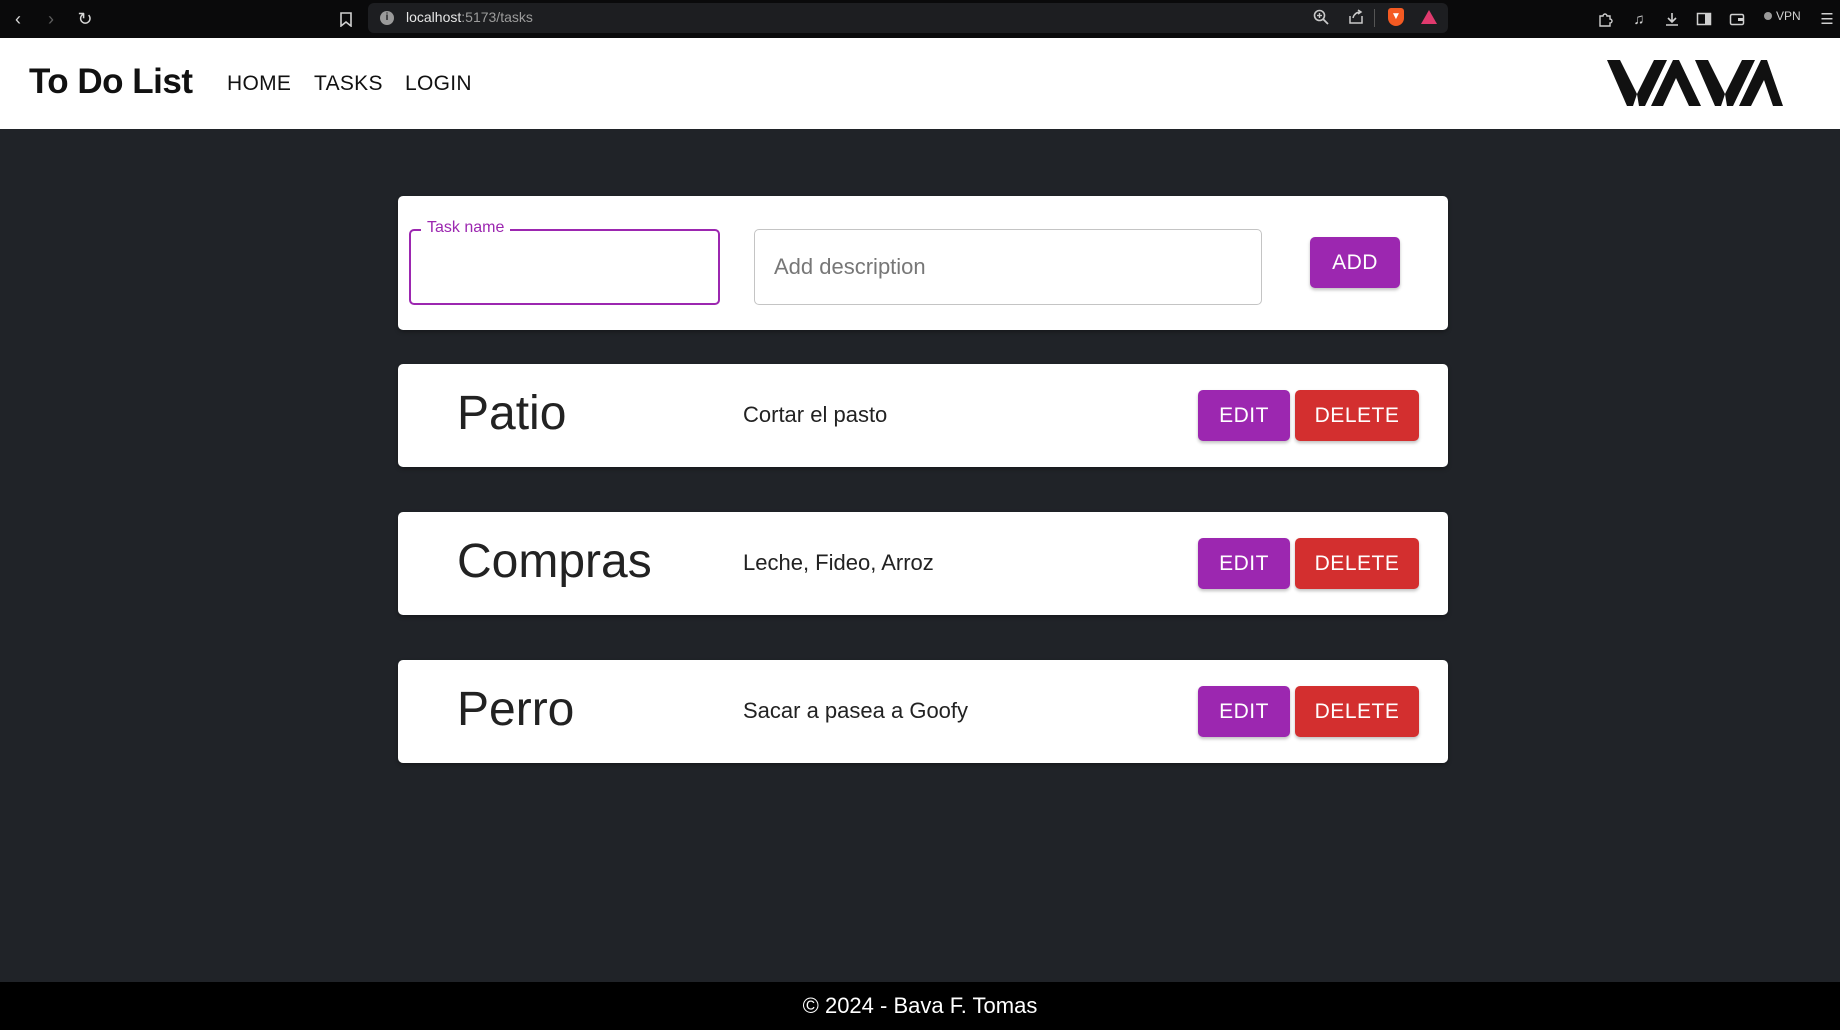 The width and height of the screenshot is (1840, 1030). I want to click on footer-text: © 2024 - Bava F. Tomas, so click(920, 1005).